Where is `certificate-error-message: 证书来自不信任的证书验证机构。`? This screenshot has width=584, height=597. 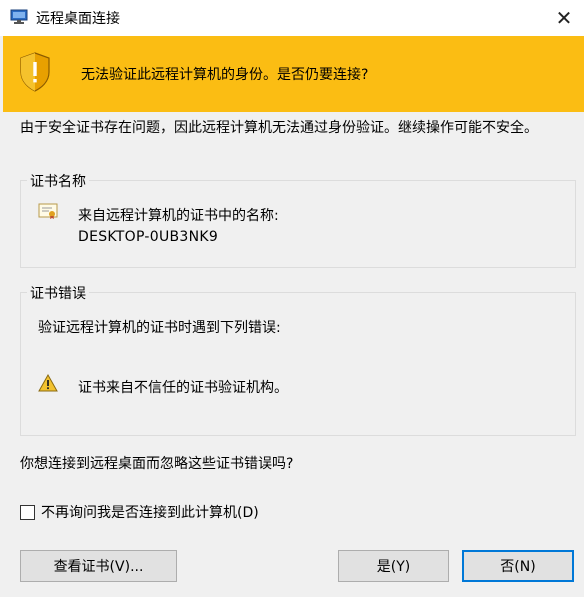
certificate-error-message: 证书来自不信任的证书验证机构。 is located at coordinates (183, 388).